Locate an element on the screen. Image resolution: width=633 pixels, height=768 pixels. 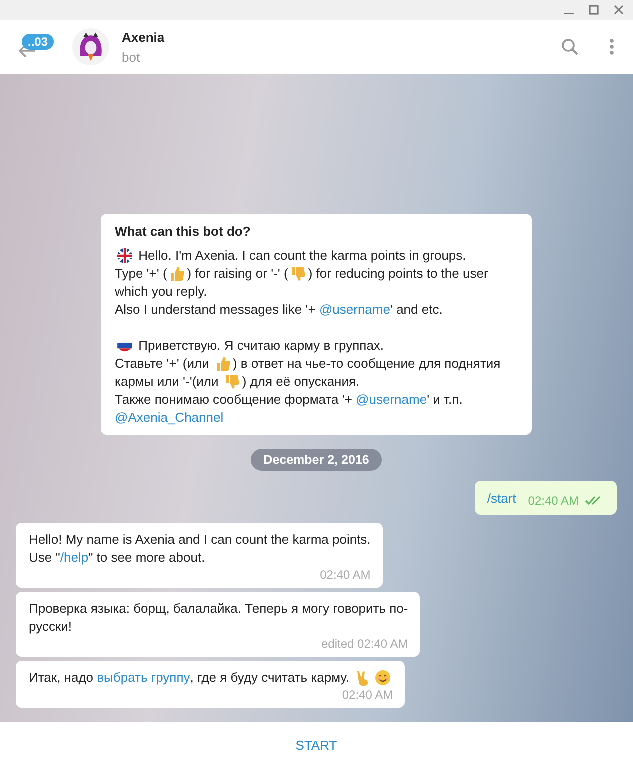
message-text: Также понимаю сообщение формата '+ is located at coordinates (234, 400).